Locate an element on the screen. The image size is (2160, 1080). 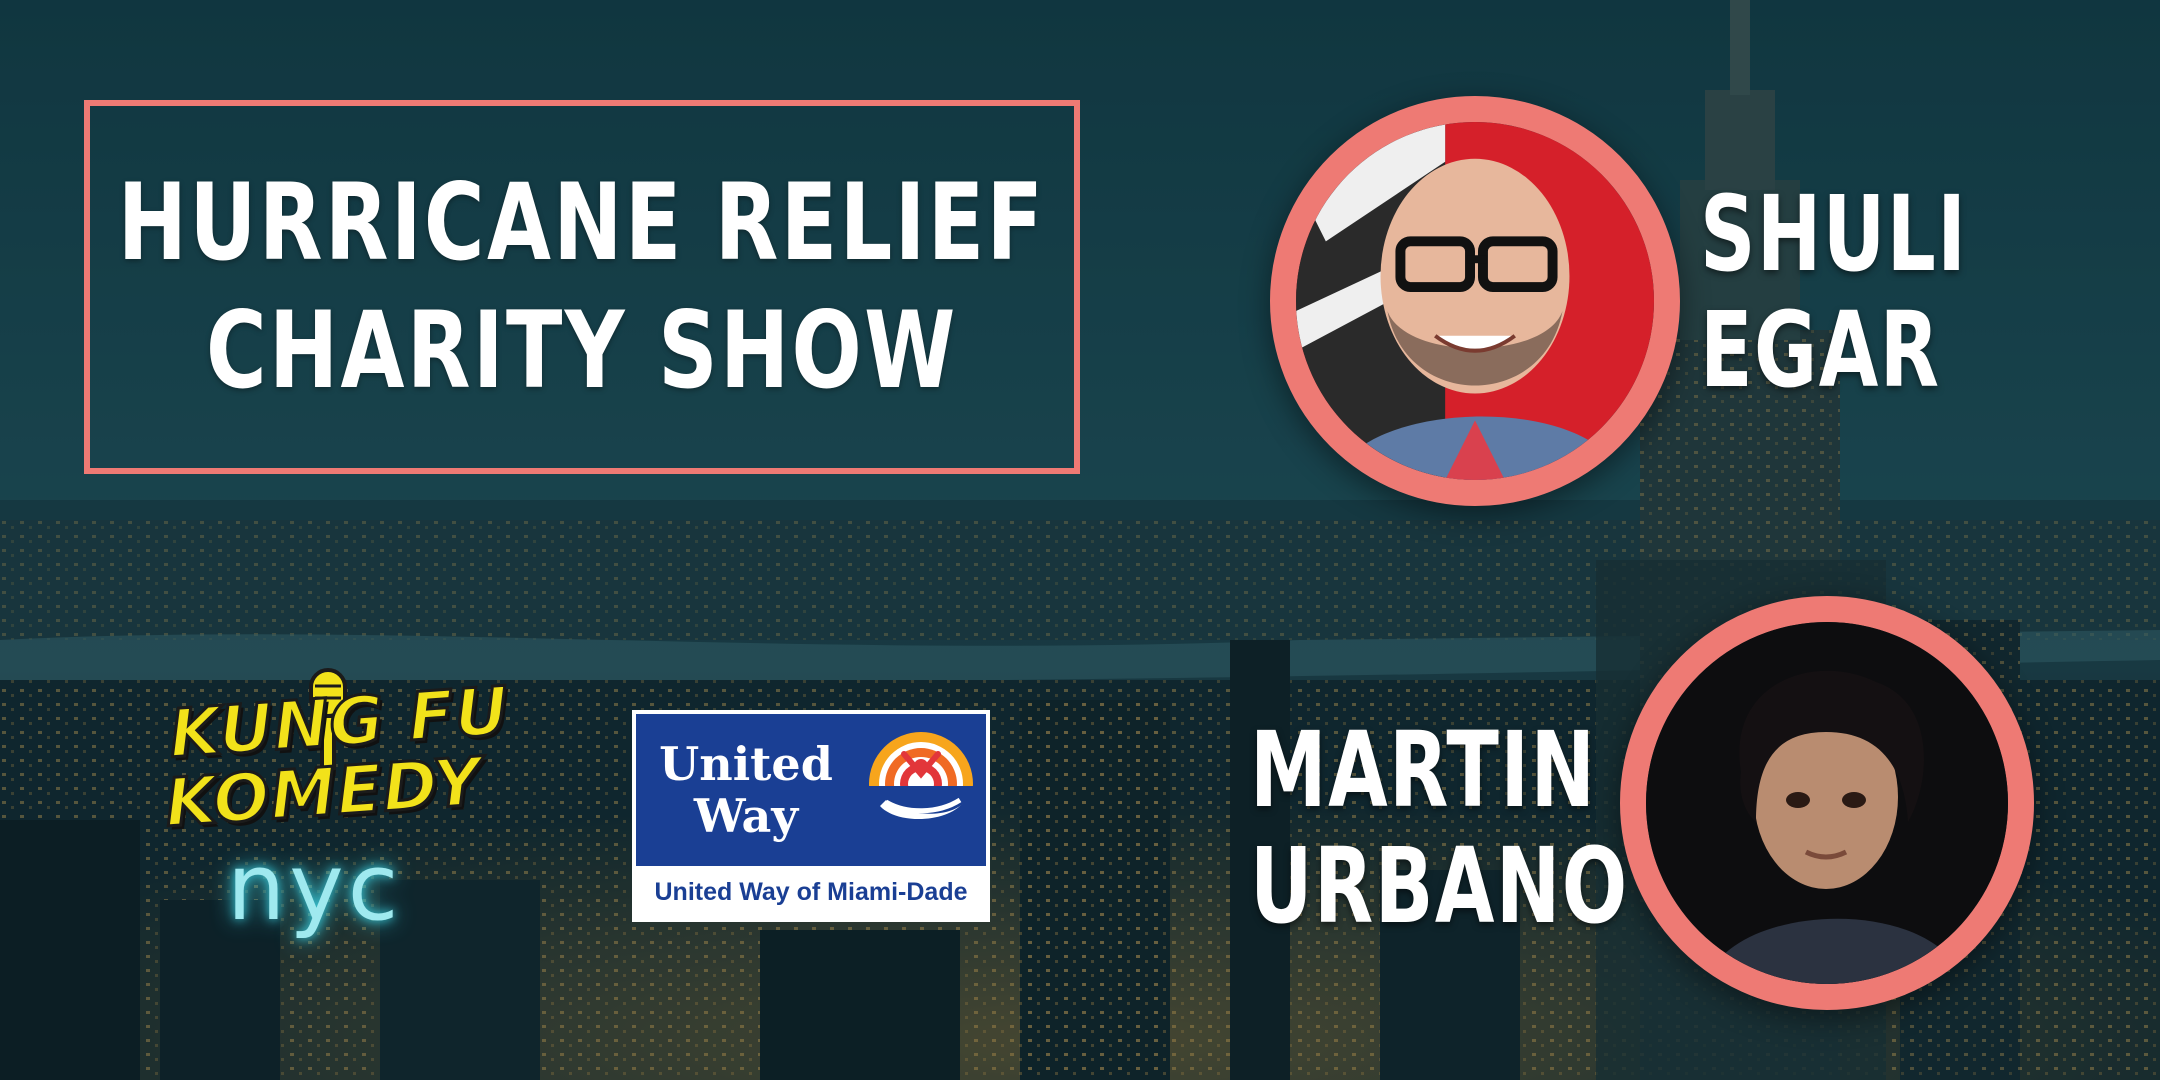
performer-photo-bald-man-glasses is located at coordinates (1475, 301).